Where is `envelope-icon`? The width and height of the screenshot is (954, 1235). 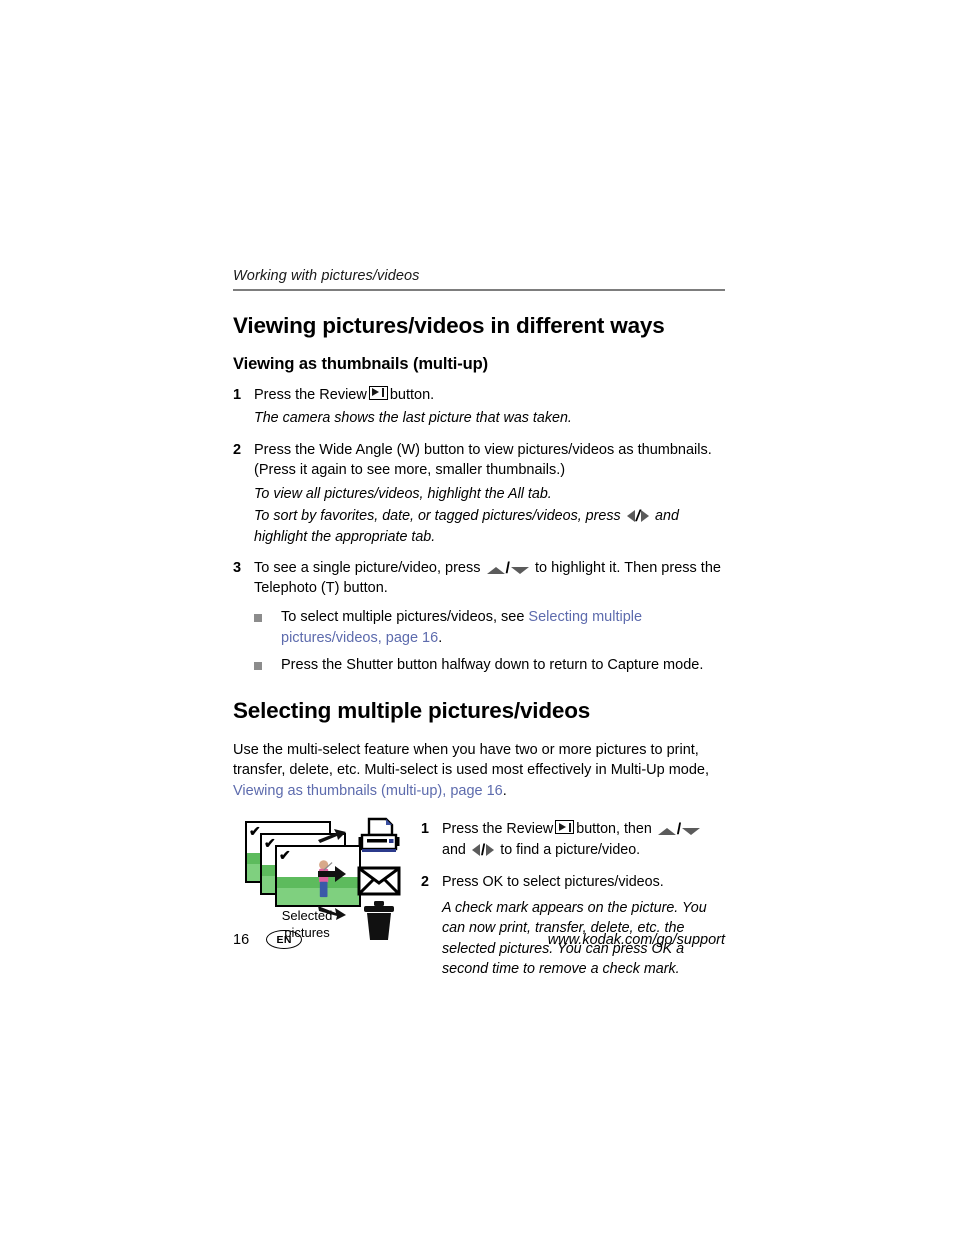
envelope-icon is located at coordinates (379, 881).